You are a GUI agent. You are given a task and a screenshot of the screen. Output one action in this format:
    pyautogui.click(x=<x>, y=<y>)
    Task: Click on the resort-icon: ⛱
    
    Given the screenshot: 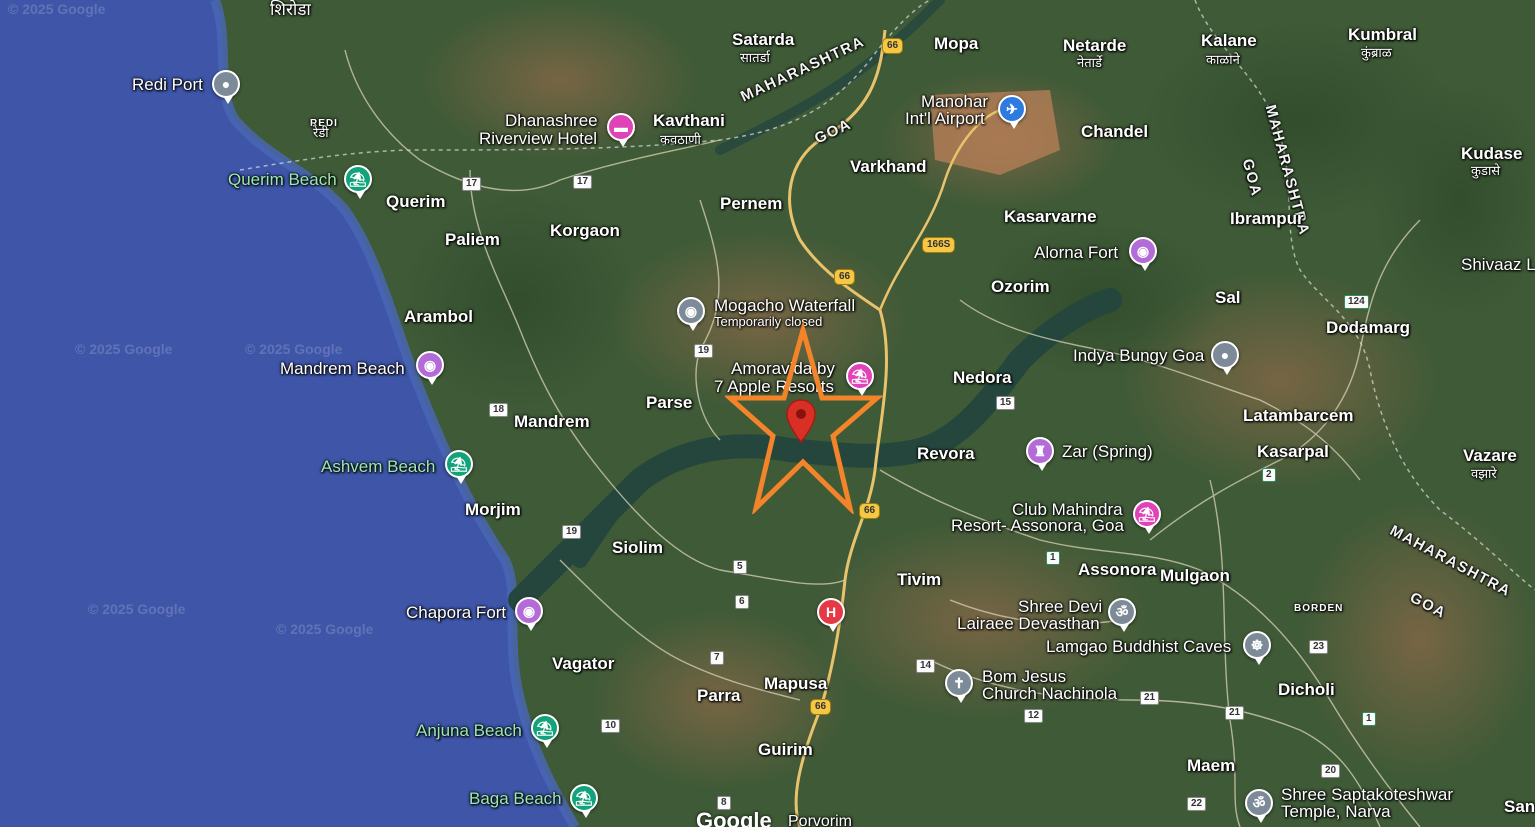 What is the action you would take?
    pyautogui.click(x=1147, y=517)
    